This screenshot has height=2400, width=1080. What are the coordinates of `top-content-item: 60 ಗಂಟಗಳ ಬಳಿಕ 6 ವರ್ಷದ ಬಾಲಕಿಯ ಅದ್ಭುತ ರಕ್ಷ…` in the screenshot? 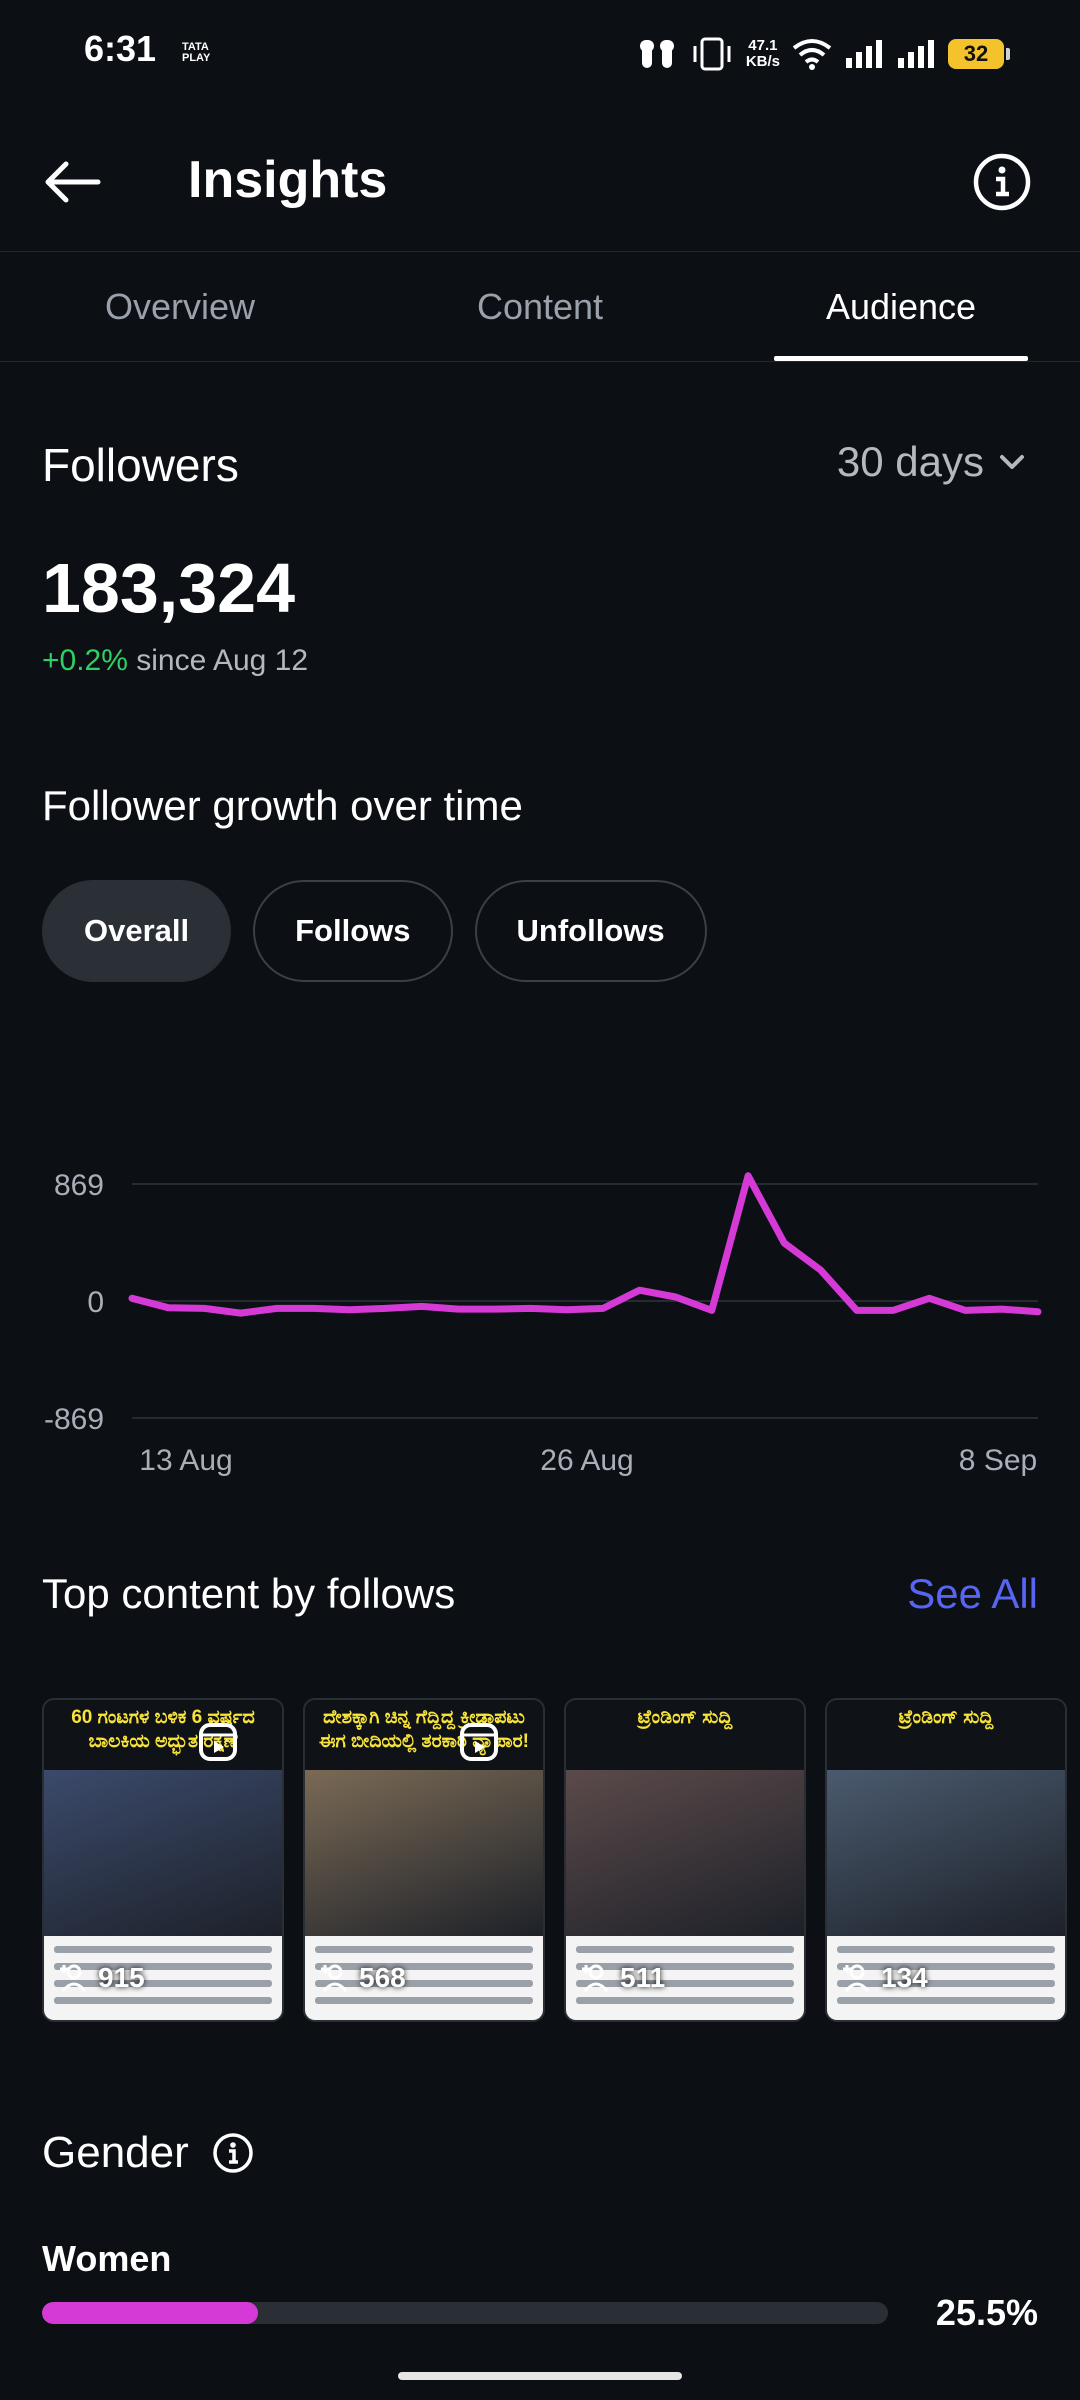 It's located at (163, 1860).